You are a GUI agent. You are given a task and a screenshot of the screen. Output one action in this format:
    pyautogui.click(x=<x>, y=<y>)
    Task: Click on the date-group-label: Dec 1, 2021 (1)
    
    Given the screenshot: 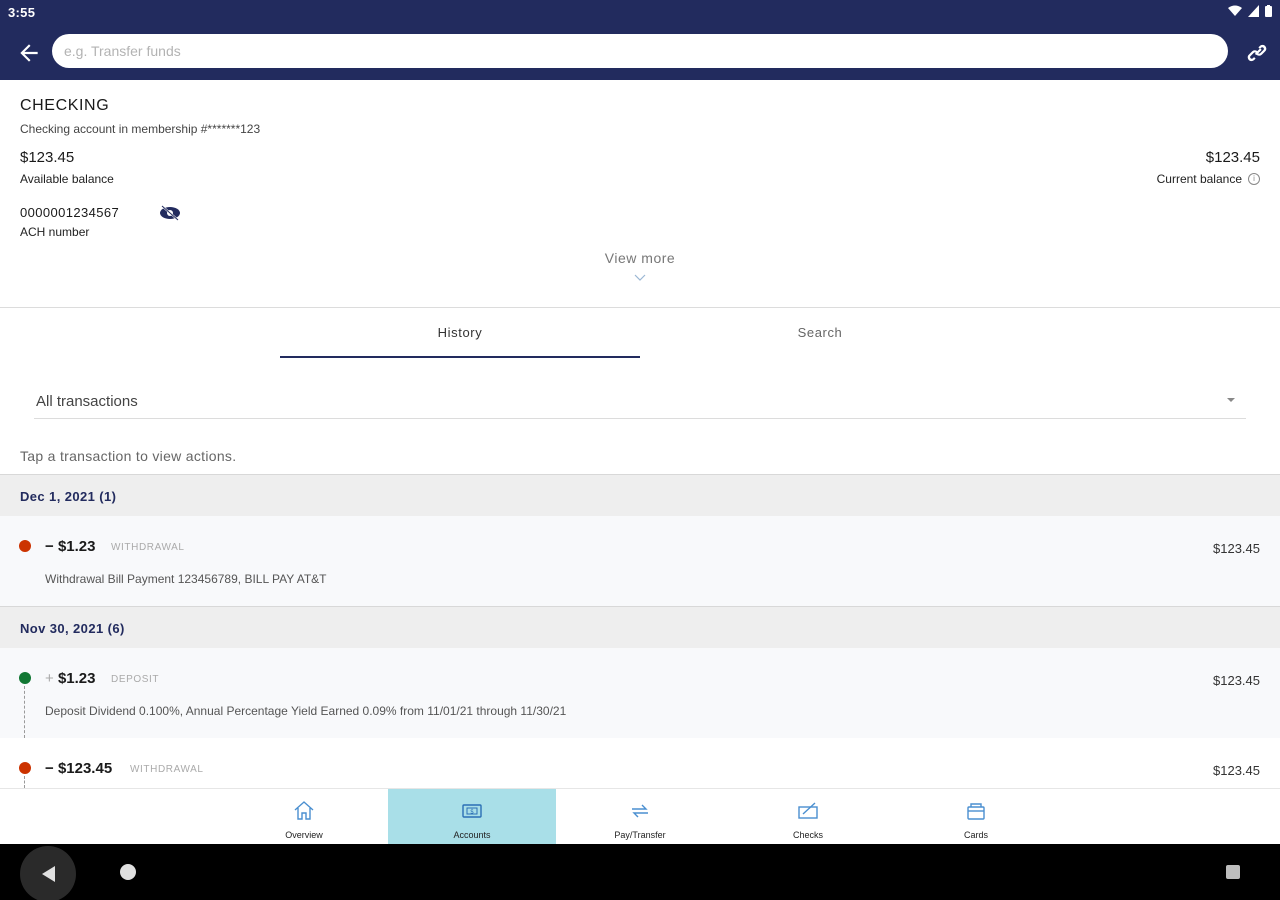 What is the action you would take?
    pyautogui.click(x=68, y=496)
    